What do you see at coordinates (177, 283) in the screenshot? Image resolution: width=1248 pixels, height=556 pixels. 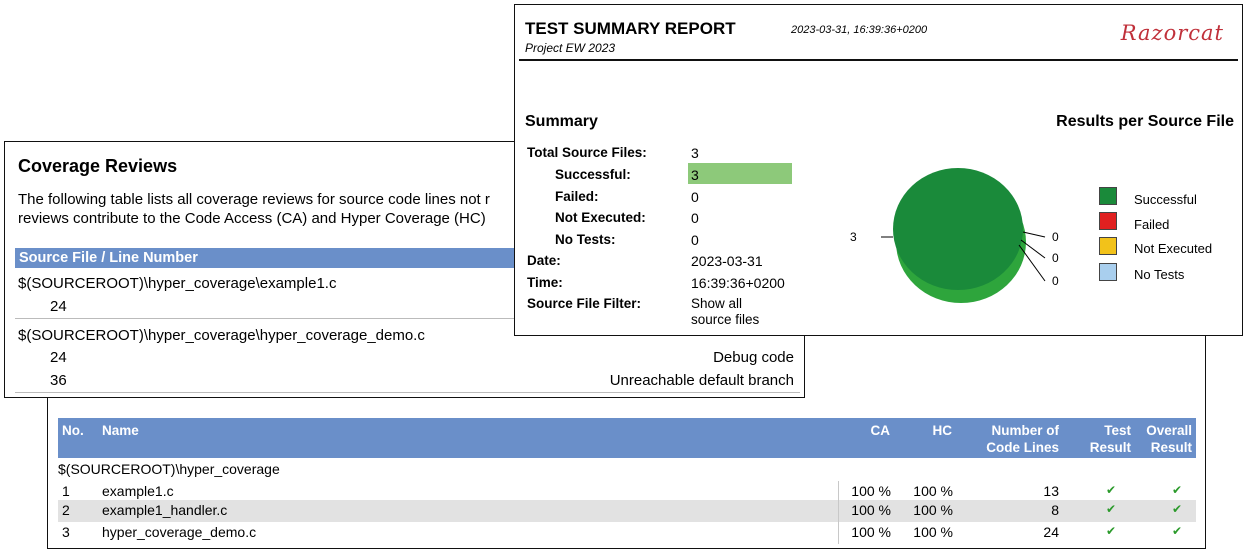 I see `review-file: $(SOURCEROOT)\hyper_coverage\example1.c` at bounding box center [177, 283].